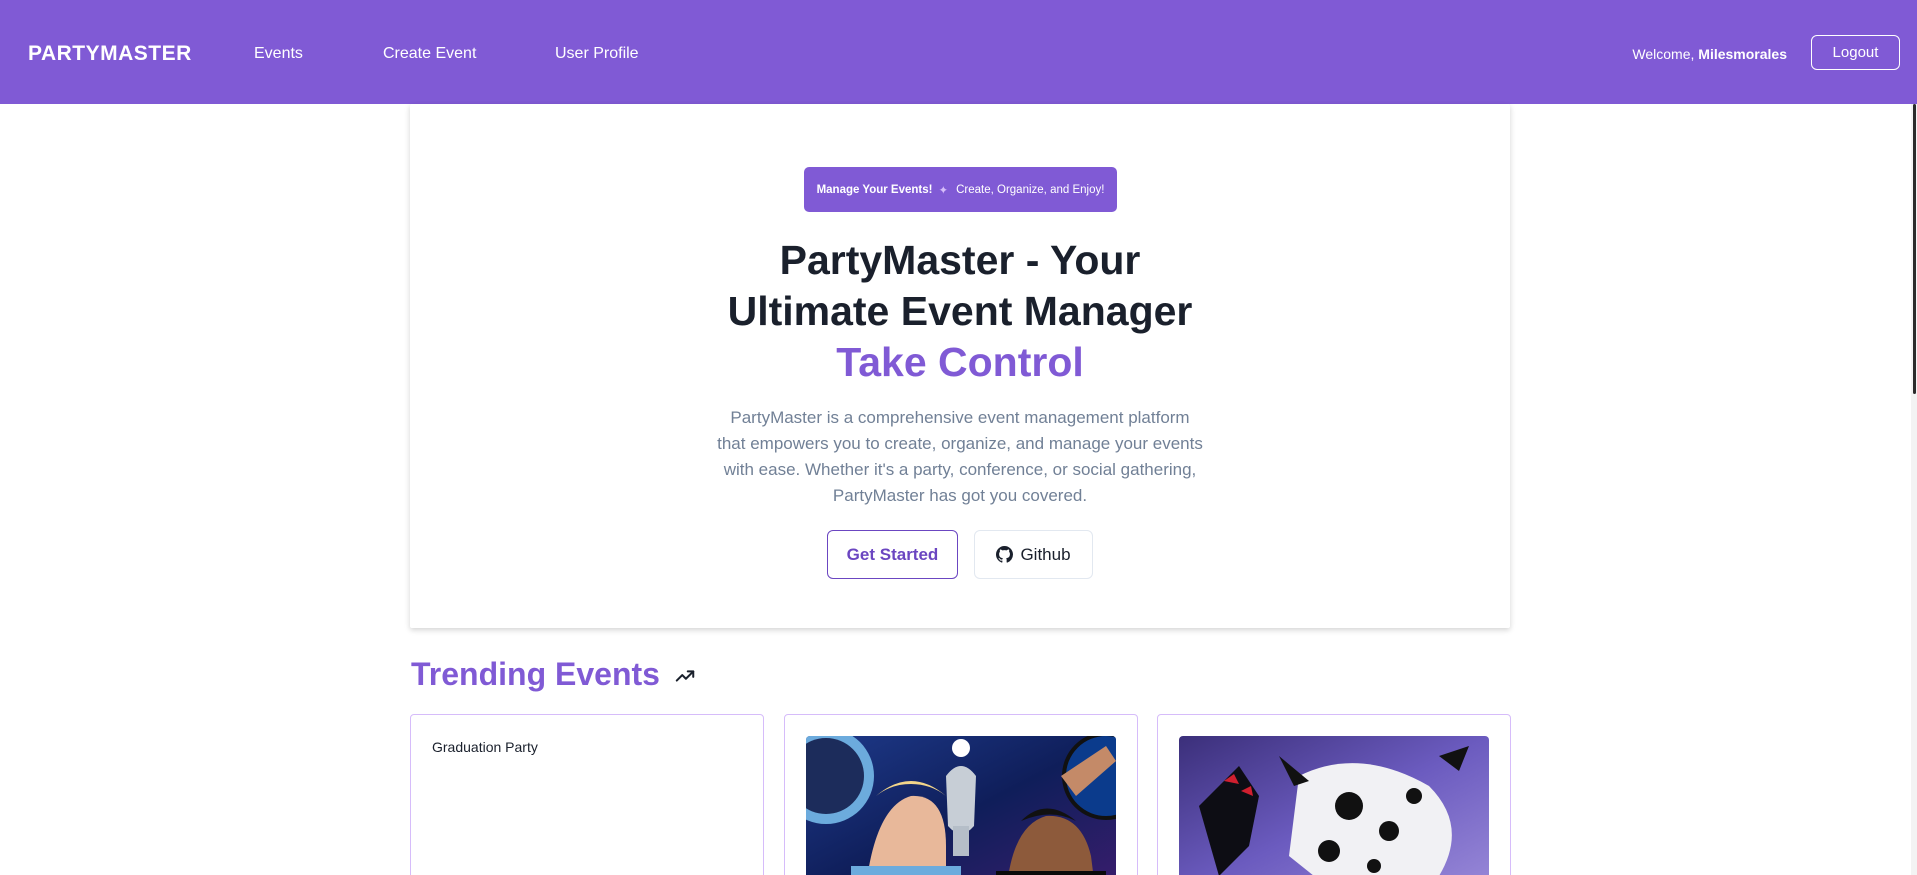 This screenshot has height=875, width=1917. I want to click on event-card: Graduation Party, so click(587, 794).